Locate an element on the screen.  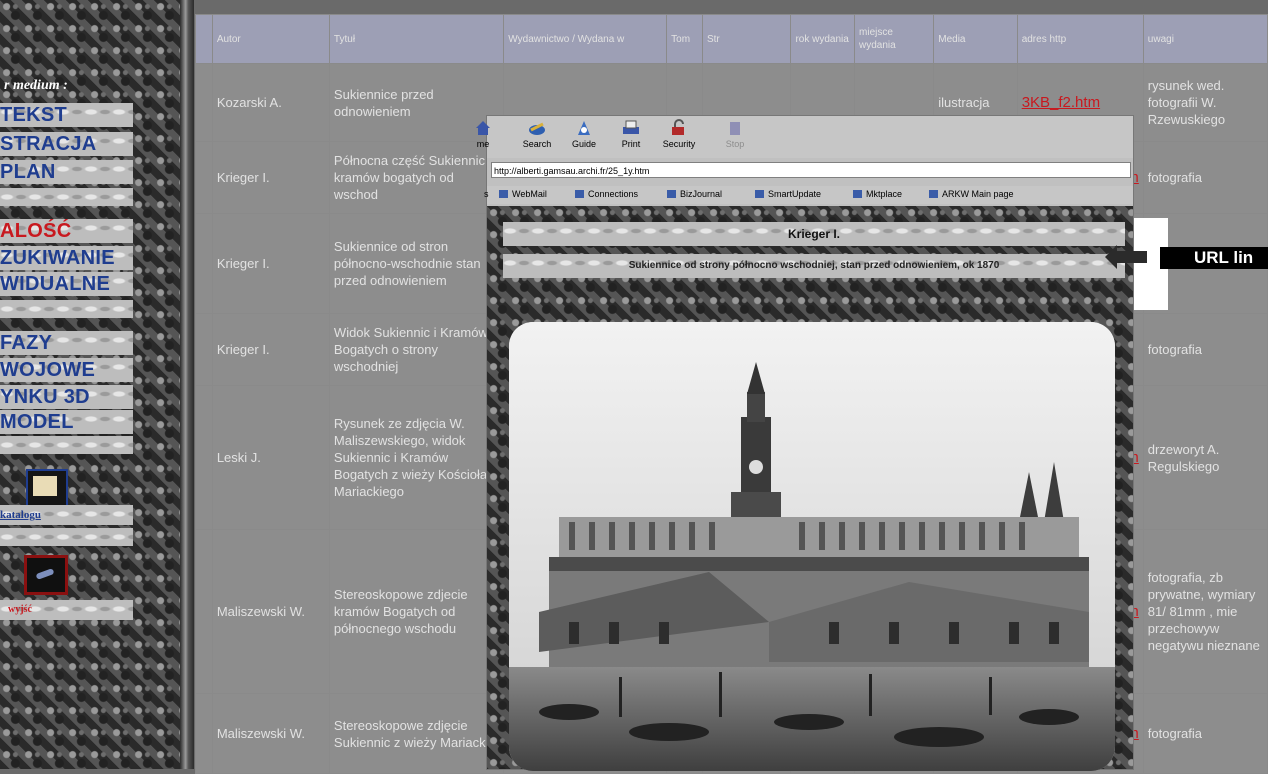
home-label: me is located at coordinates (483, 144).